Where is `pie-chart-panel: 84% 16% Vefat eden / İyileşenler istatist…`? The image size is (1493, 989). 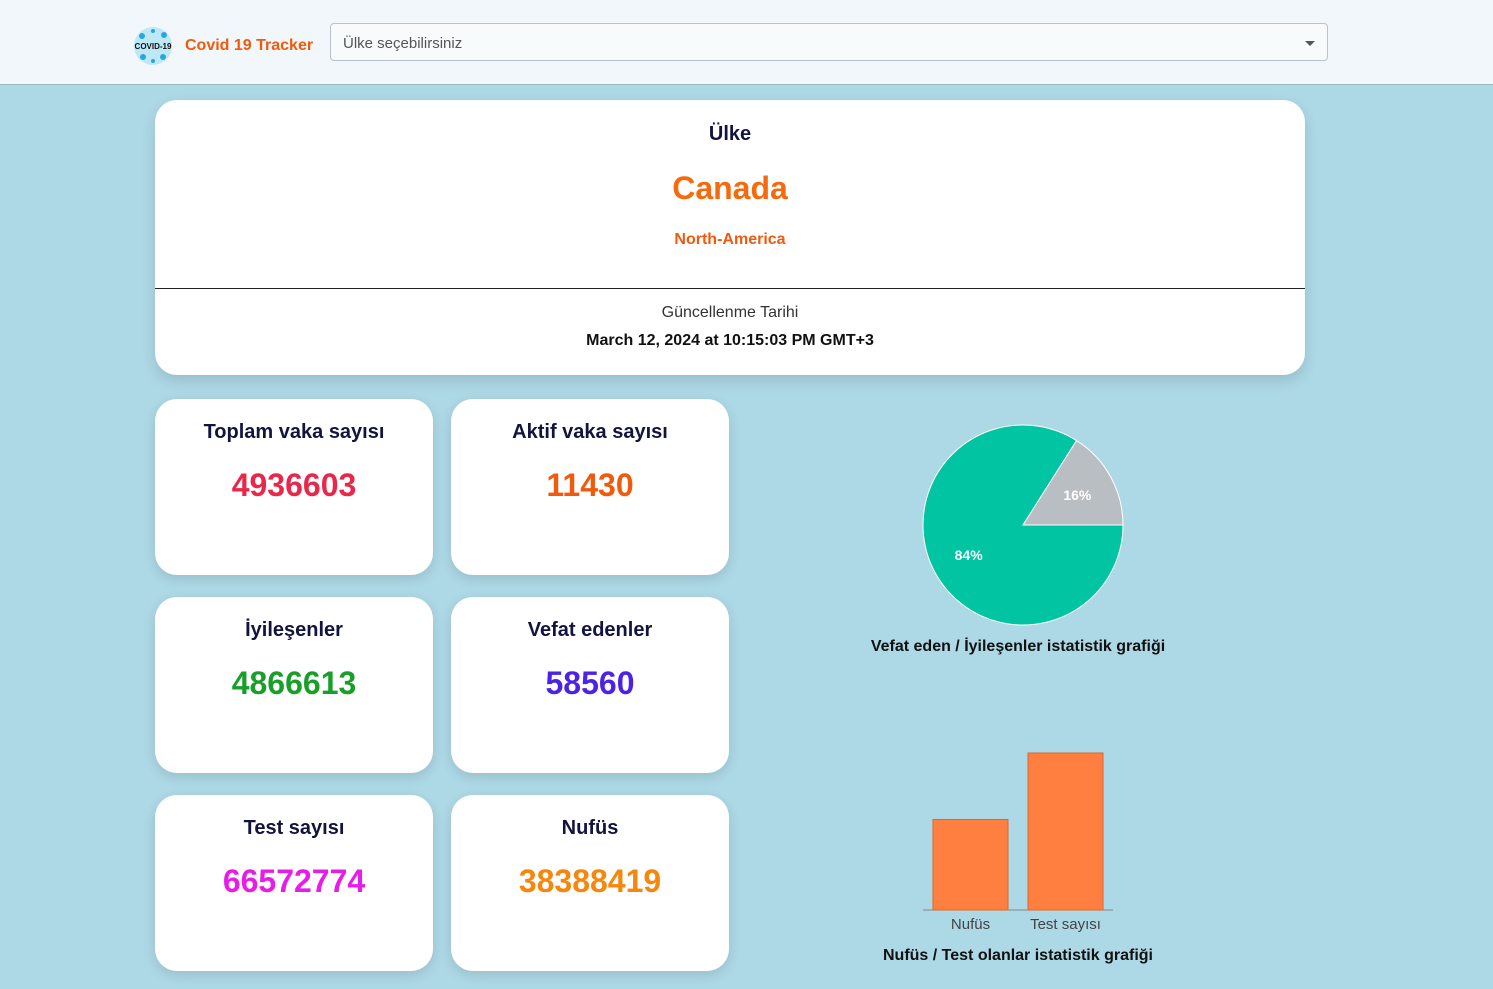
pie-chart-panel: 84% 16% Vefat eden / İyileşenler istatist… is located at coordinates (1018, 542).